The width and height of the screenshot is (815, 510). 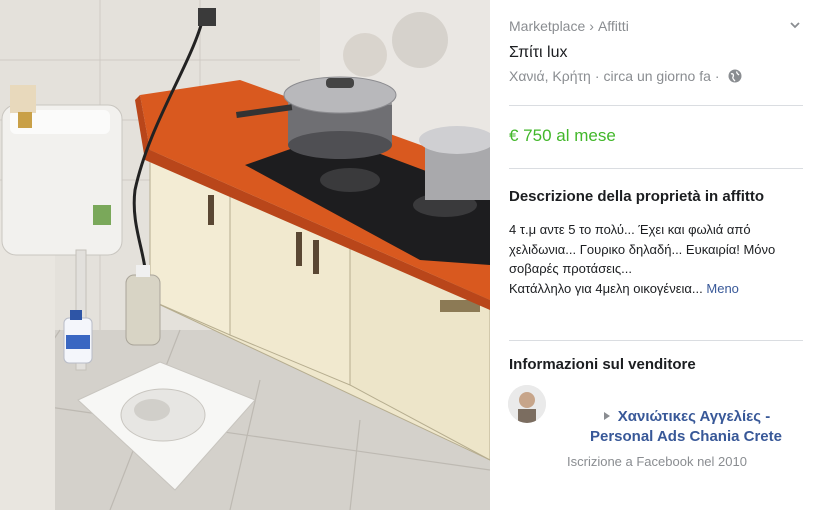 What do you see at coordinates (795, 25) in the screenshot?
I see `chevron-down-icon` at bounding box center [795, 25].